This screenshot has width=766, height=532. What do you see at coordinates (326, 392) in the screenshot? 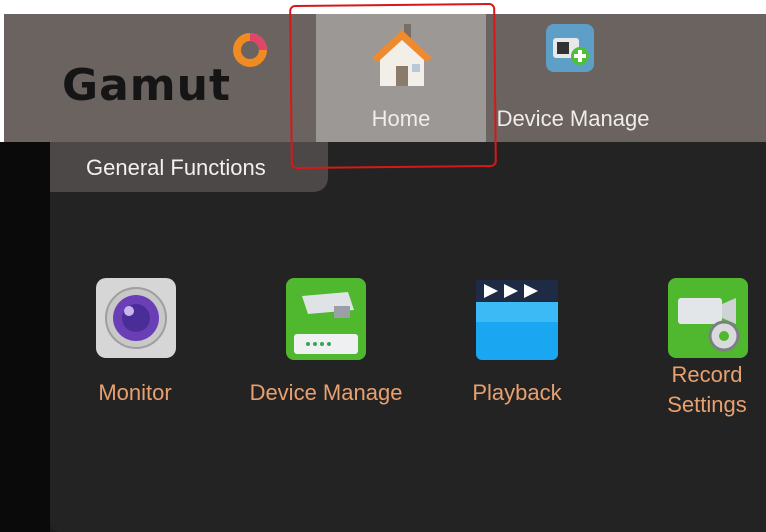
I see `function-device-manage-label: Device Manage` at bounding box center [326, 392].